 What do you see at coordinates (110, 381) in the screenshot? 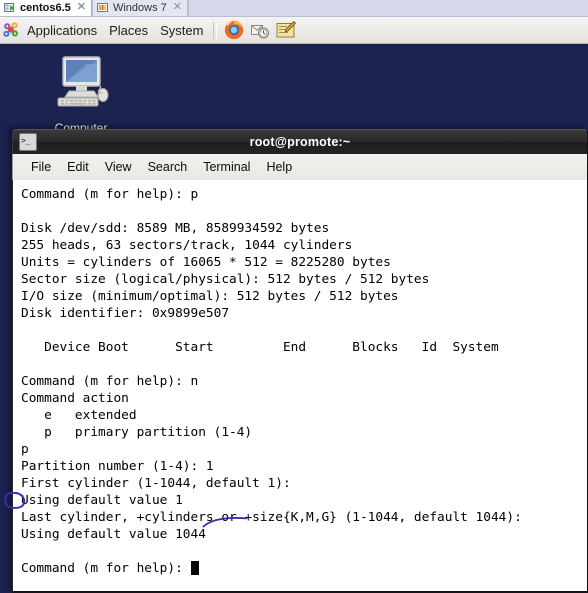
I see `terminal-line: Command (m for help): n` at bounding box center [110, 381].